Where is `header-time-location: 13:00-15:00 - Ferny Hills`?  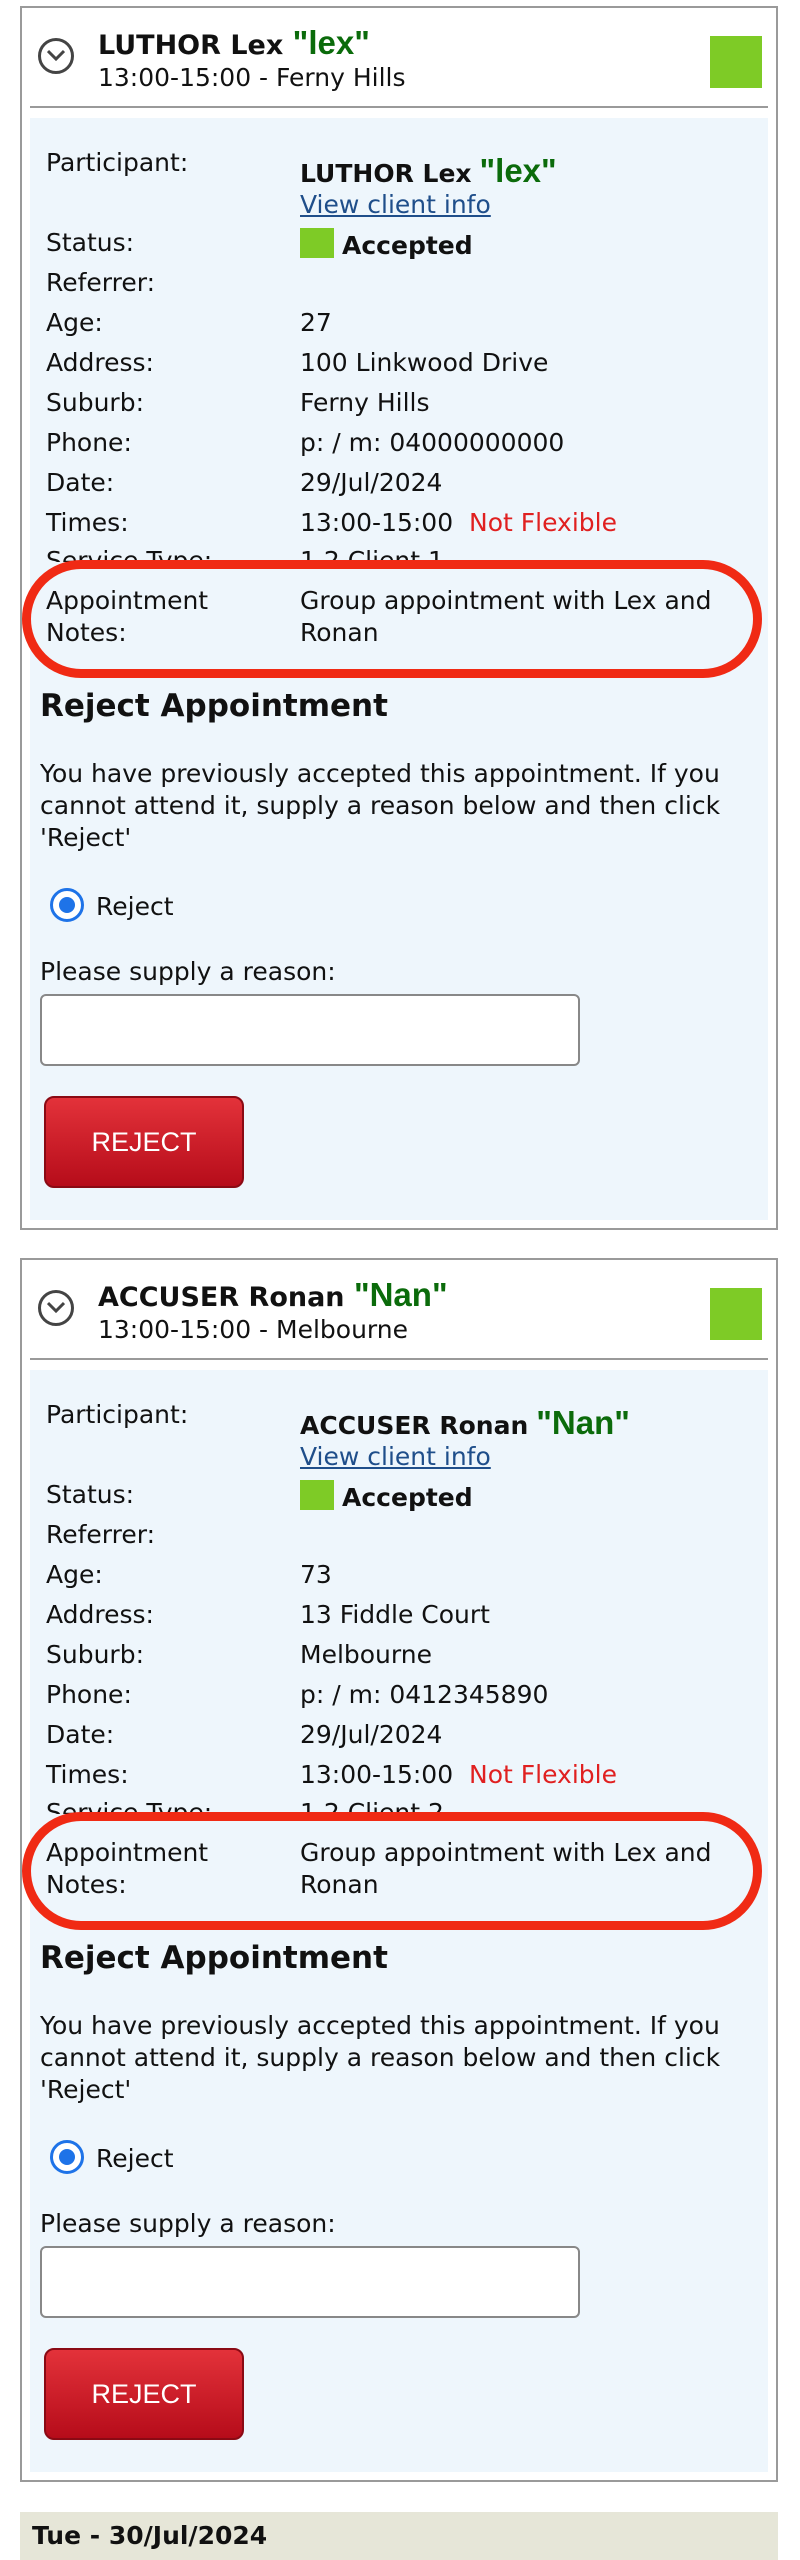
header-time-location: 13:00-15:00 - Ferny Hills is located at coordinates (252, 77).